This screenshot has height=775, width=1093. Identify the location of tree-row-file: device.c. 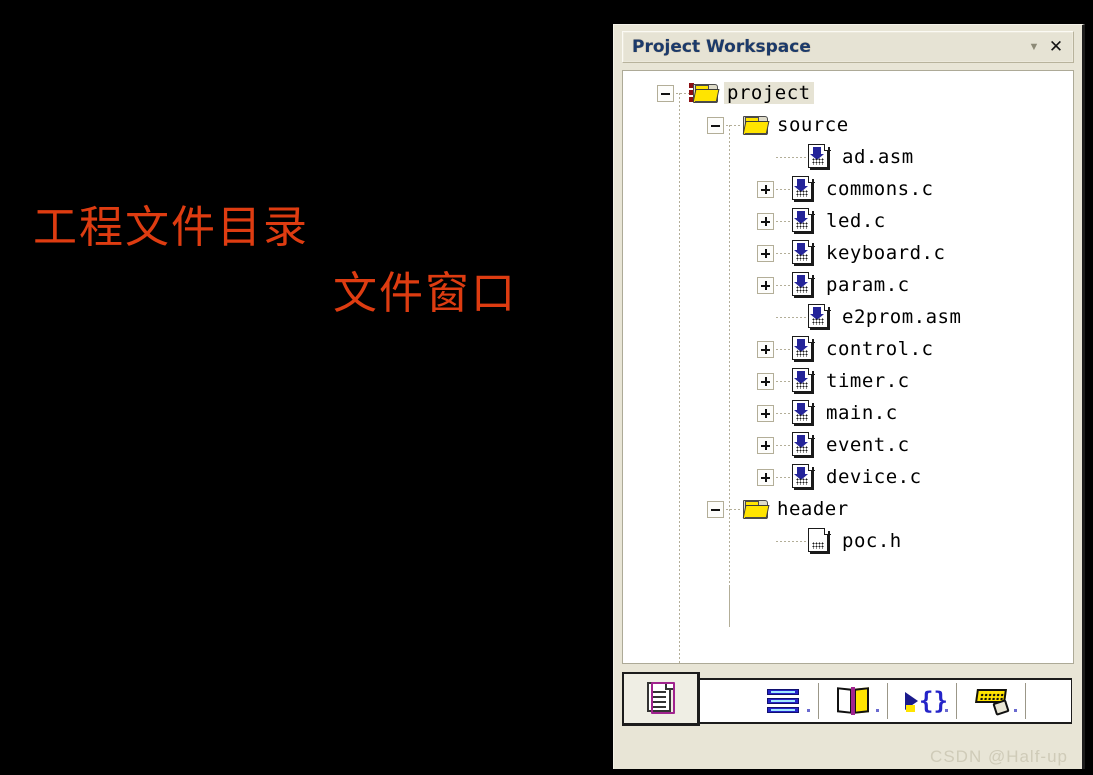
(848, 477).